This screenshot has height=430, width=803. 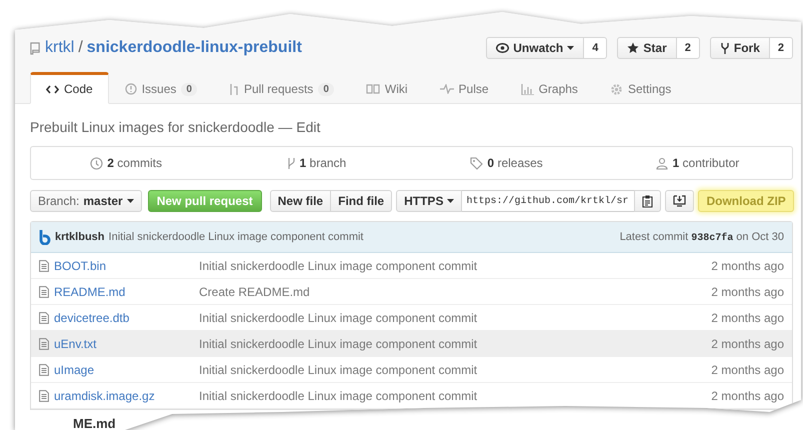 What do you see at coordinates (301, 201) in the screenshot?
I see `new-file-button: New file` at bounding box center [301, 201].